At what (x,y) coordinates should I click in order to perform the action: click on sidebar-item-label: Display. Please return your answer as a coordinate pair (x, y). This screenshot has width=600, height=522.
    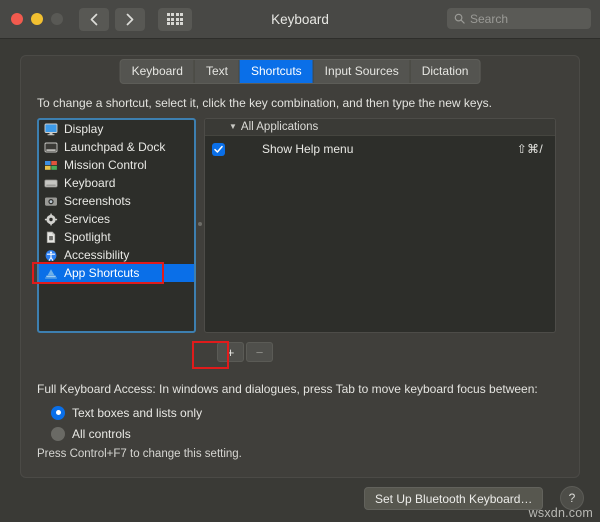
    Looking at the image, I should click on (84, 129).